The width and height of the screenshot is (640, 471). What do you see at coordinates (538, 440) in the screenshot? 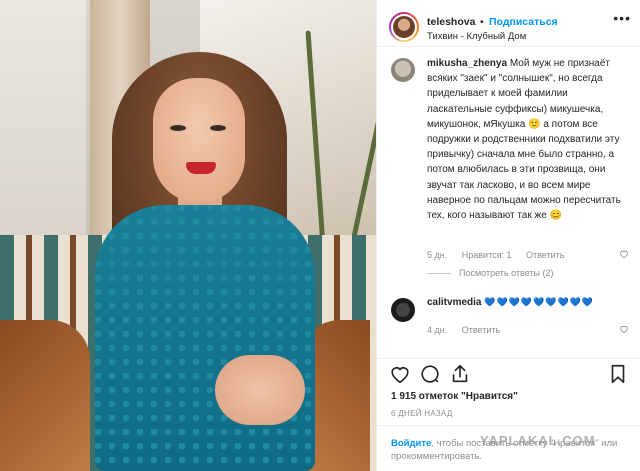
I see `watermark: YAPLAKAL.COM` at bounding box center [538, 440].